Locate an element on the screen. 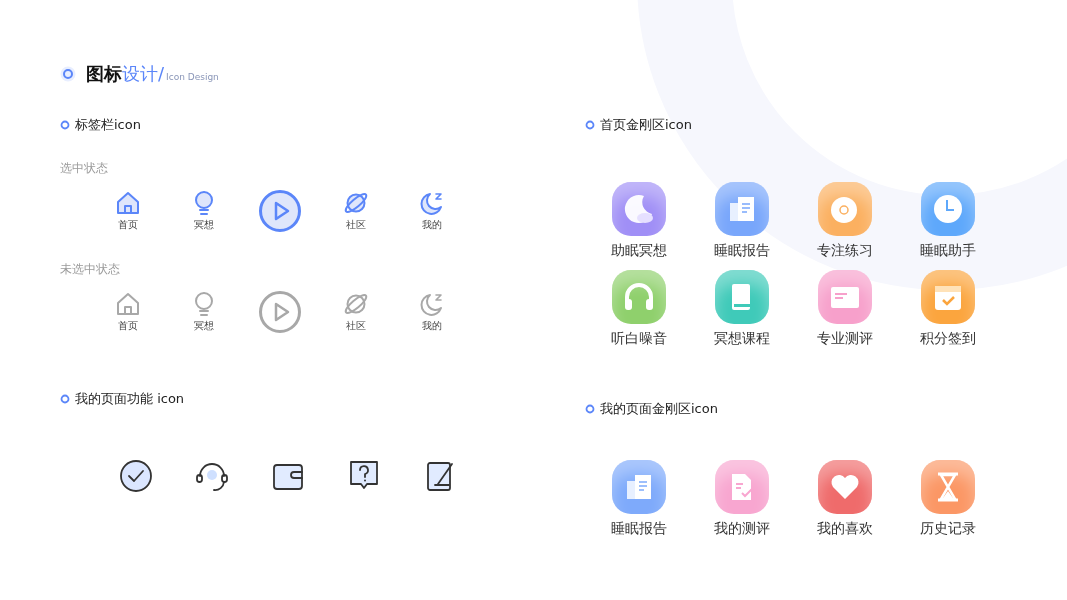 The image size is (1067, 600). section-heading: 我的页面金刚区icon is located at coordinates (659, 409).